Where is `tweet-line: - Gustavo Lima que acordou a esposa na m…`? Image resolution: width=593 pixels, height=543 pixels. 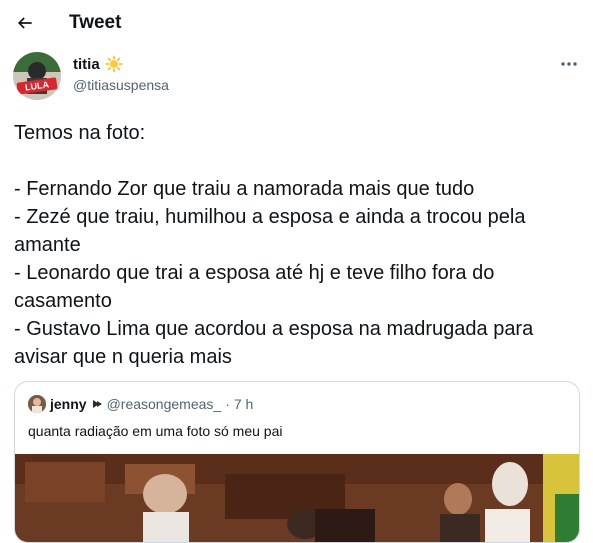 tweet-line: - Gustavo Lima que acordou a esposa na m… is located at coordinates (274, 343).